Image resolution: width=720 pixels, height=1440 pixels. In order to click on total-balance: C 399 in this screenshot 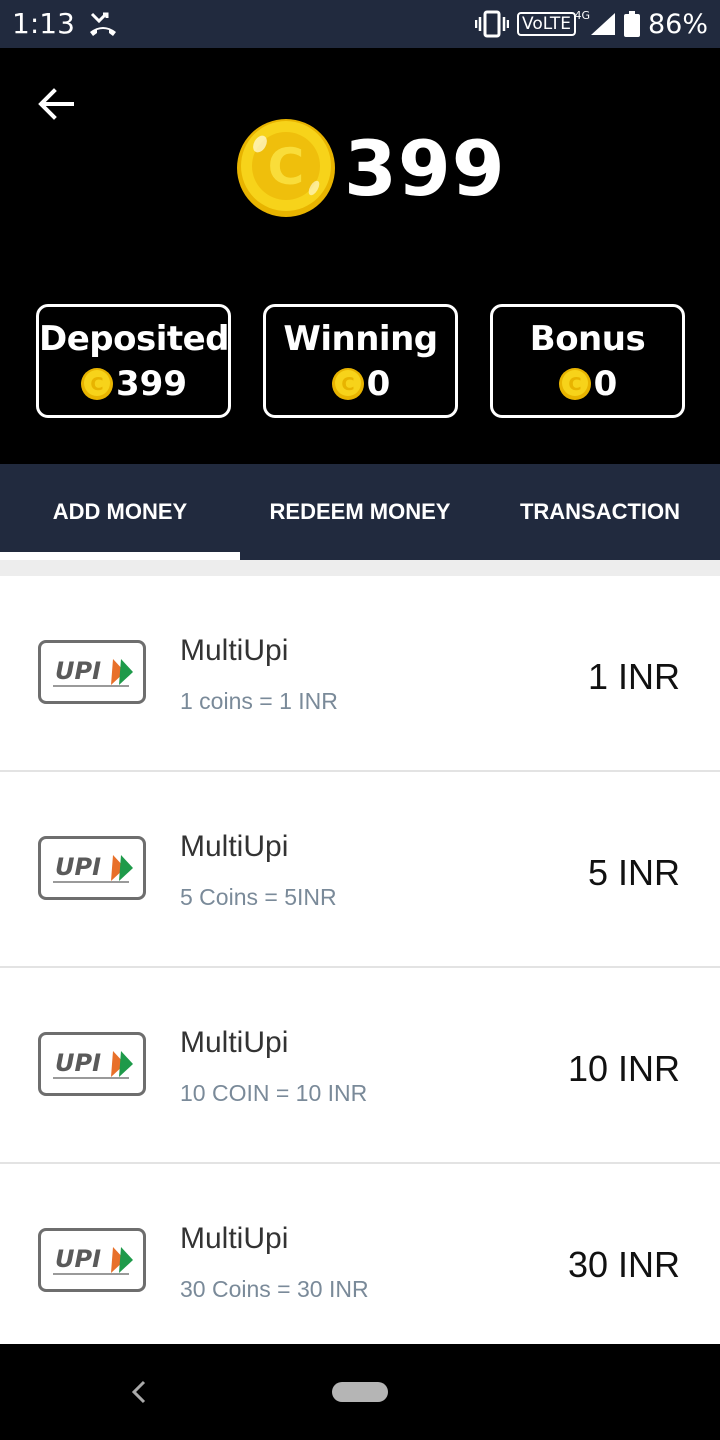, I will do `click(371, 168)`.